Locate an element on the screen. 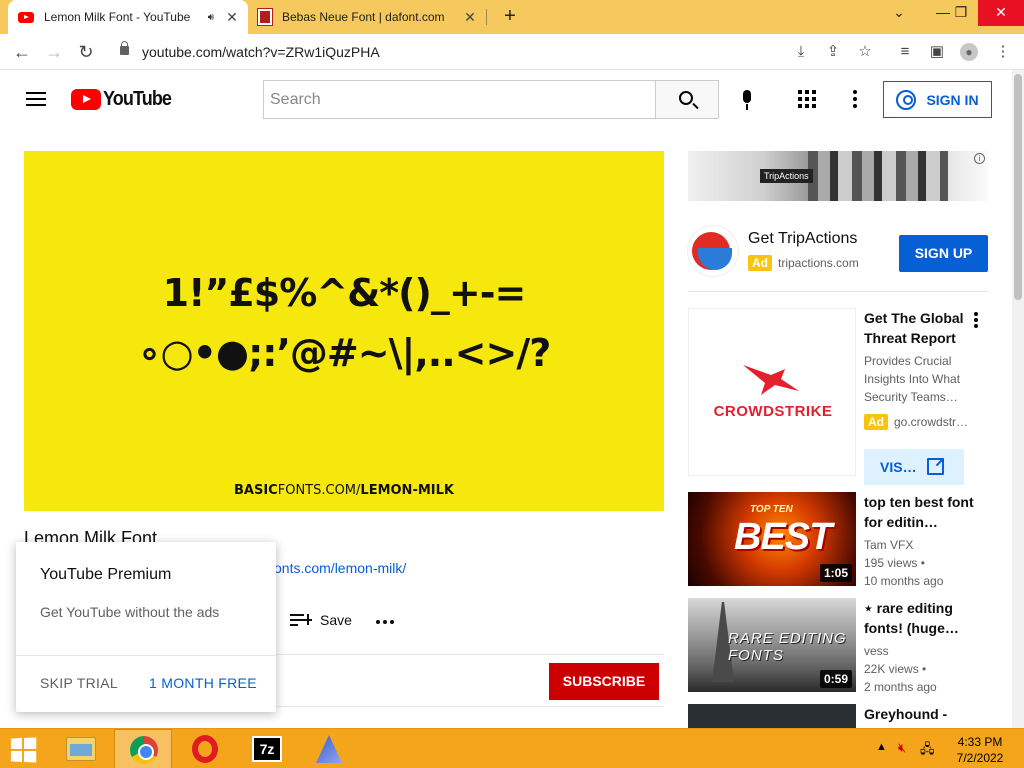 The image size is (1024, 768). sign-in-button: SIGN IN is located at coordinates (937, 99).